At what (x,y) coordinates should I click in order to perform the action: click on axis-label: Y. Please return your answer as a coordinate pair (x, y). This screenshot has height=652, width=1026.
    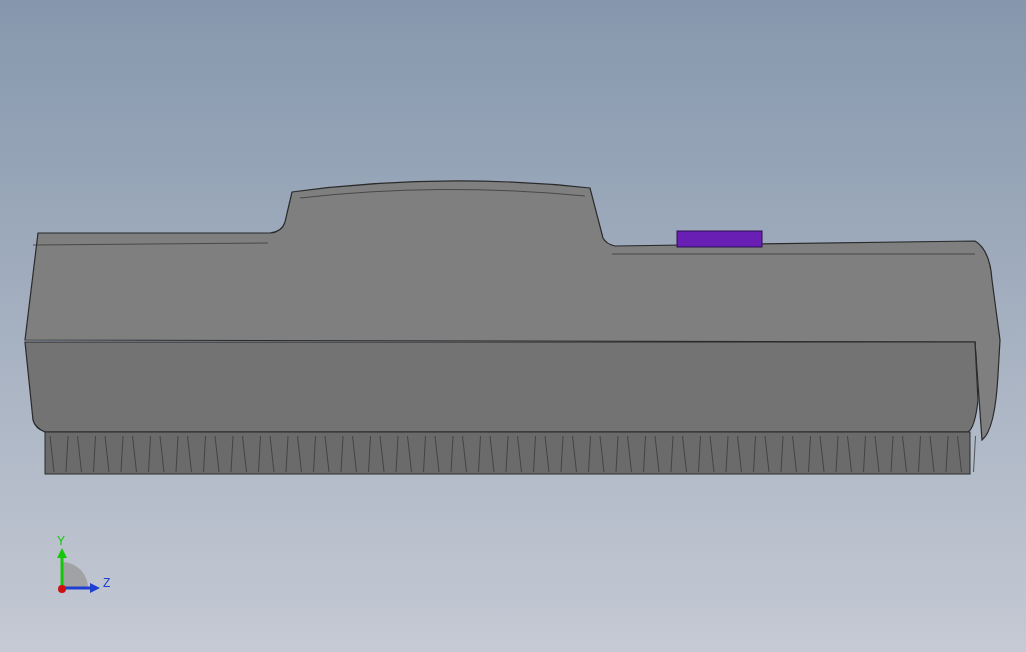
    Looking at the image, I should click on (61, 541).